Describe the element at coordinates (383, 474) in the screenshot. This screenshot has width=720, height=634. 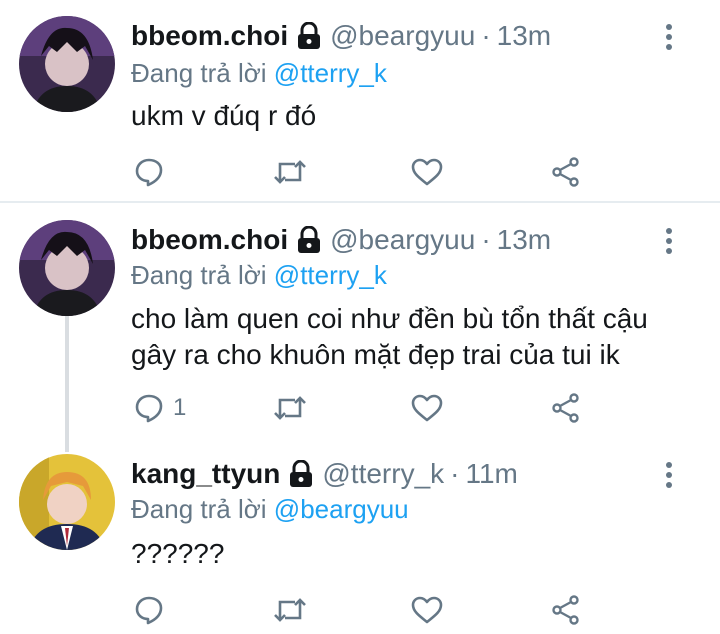
I see `user-handle: @tterry_k` at that location.